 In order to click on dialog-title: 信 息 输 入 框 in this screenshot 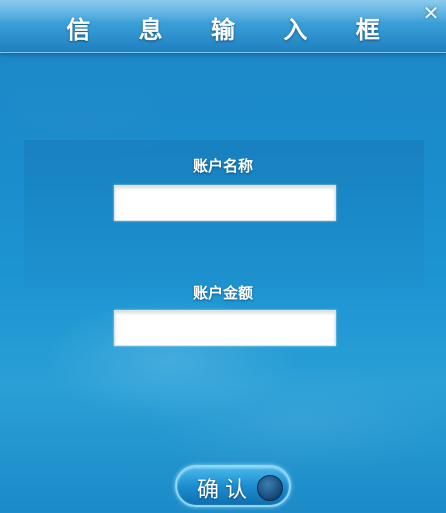, I will do `click(233, 30)`.